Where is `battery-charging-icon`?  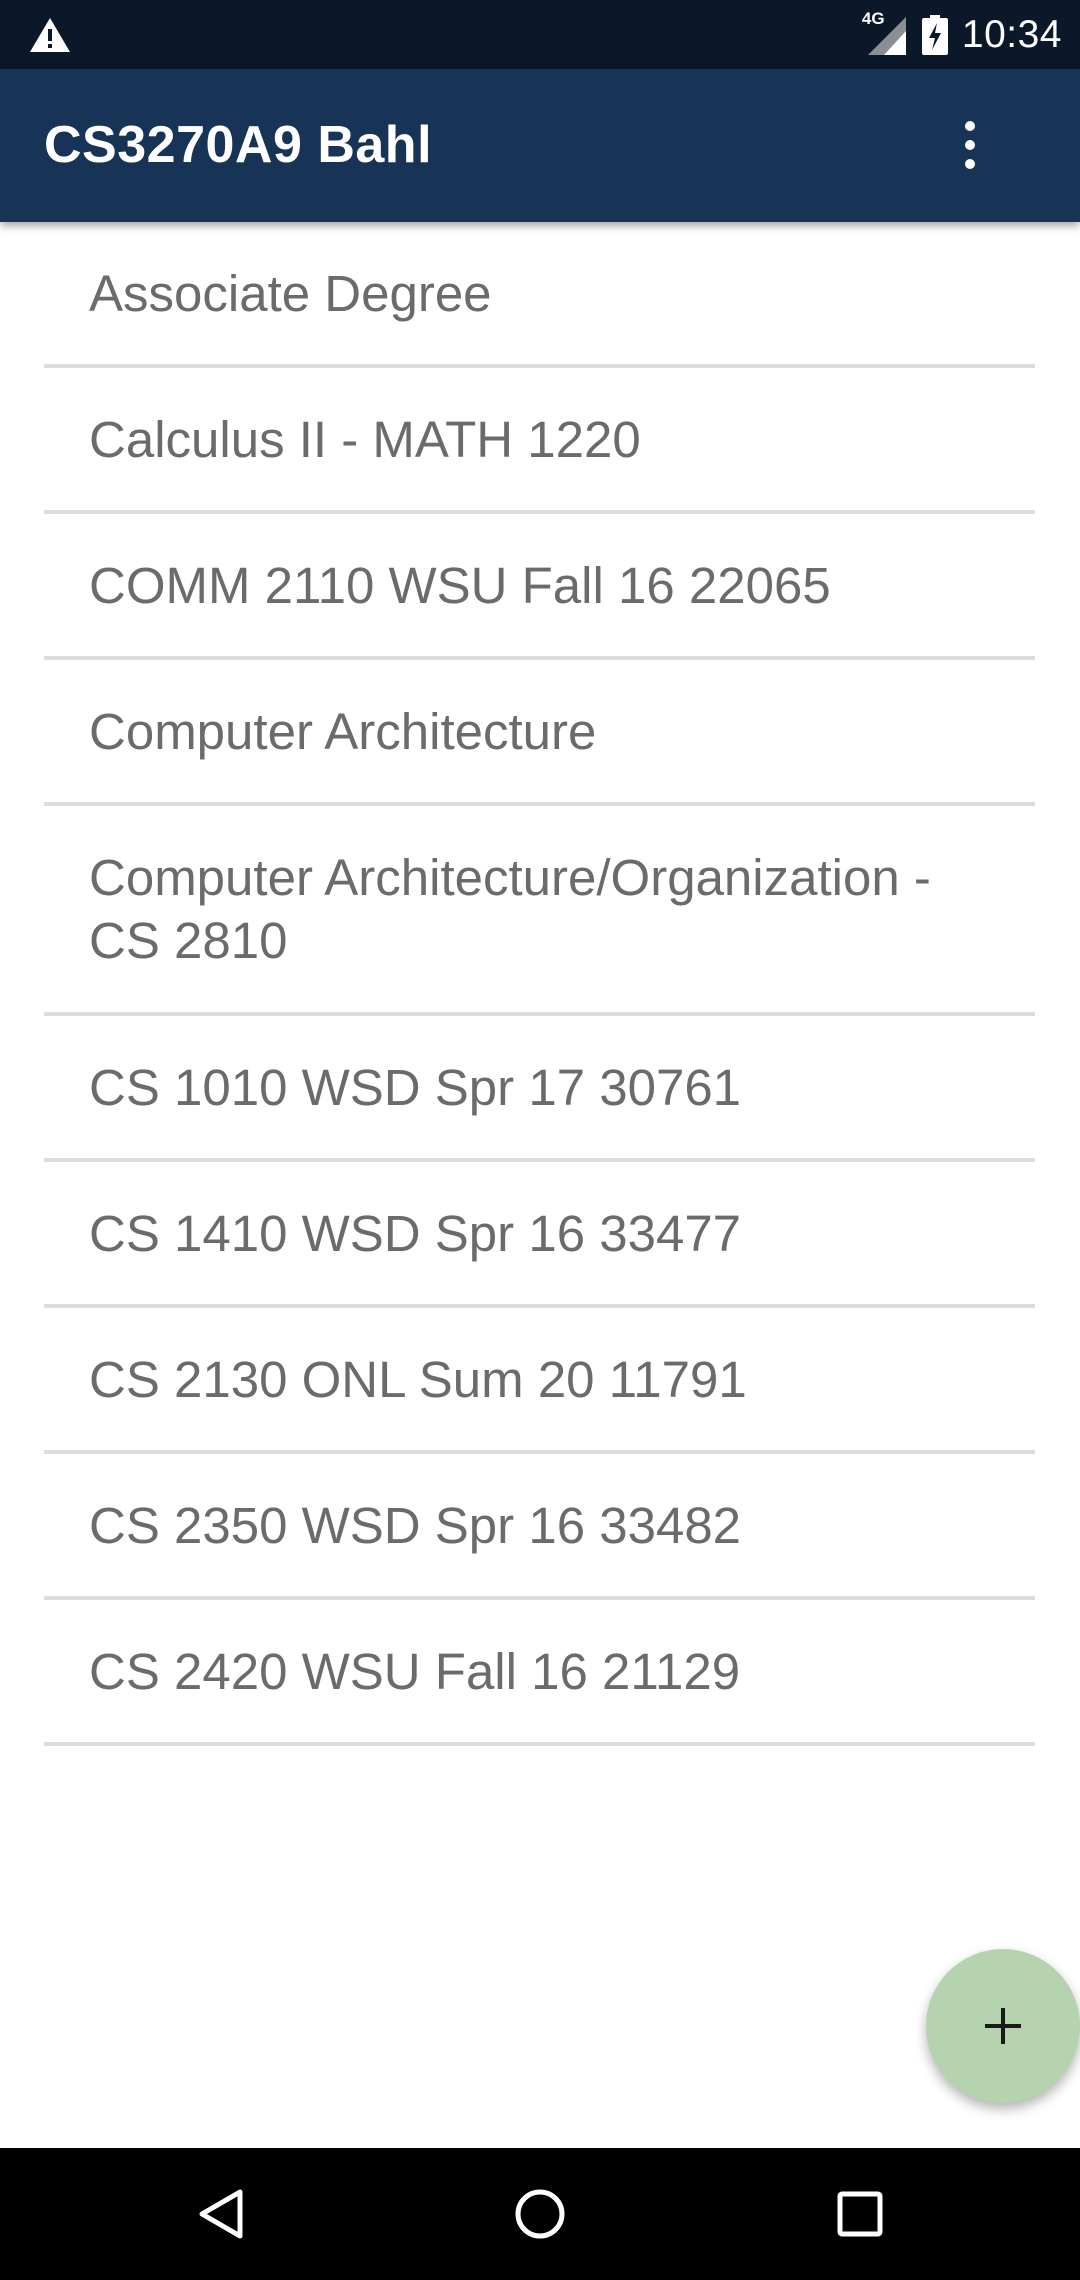
battery-charging-icon is located at coordinates (934, 34).